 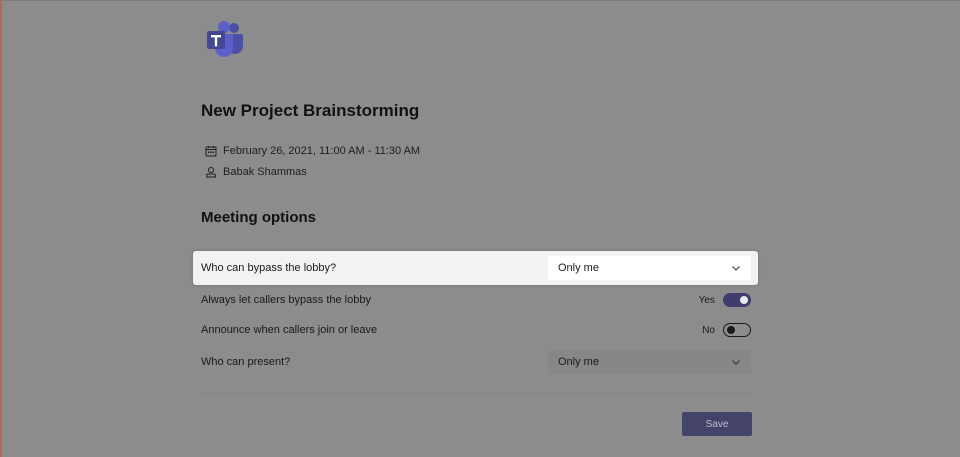 What do you see at coordinates (717, 424) in the screenshot?
I see `save-button: Save` at bounding box center [717, 424].